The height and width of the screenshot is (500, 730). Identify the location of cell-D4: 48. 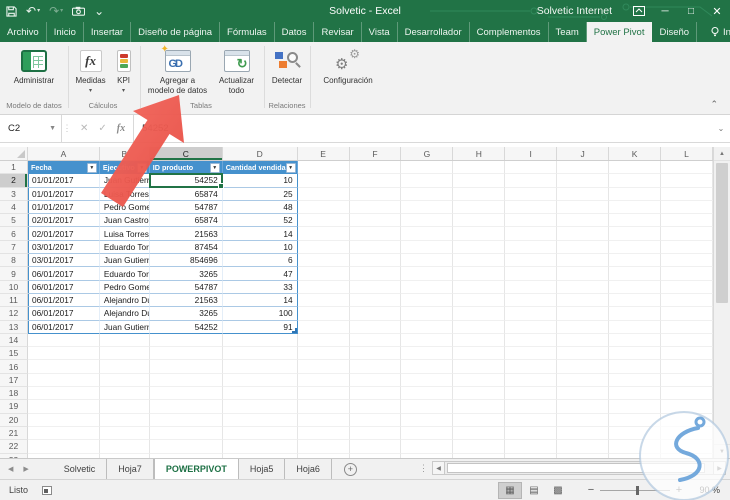
(260, 207).